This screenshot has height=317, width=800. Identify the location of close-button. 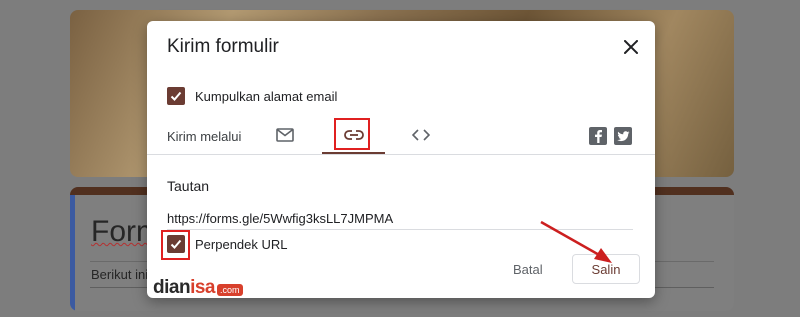
(631, 47).